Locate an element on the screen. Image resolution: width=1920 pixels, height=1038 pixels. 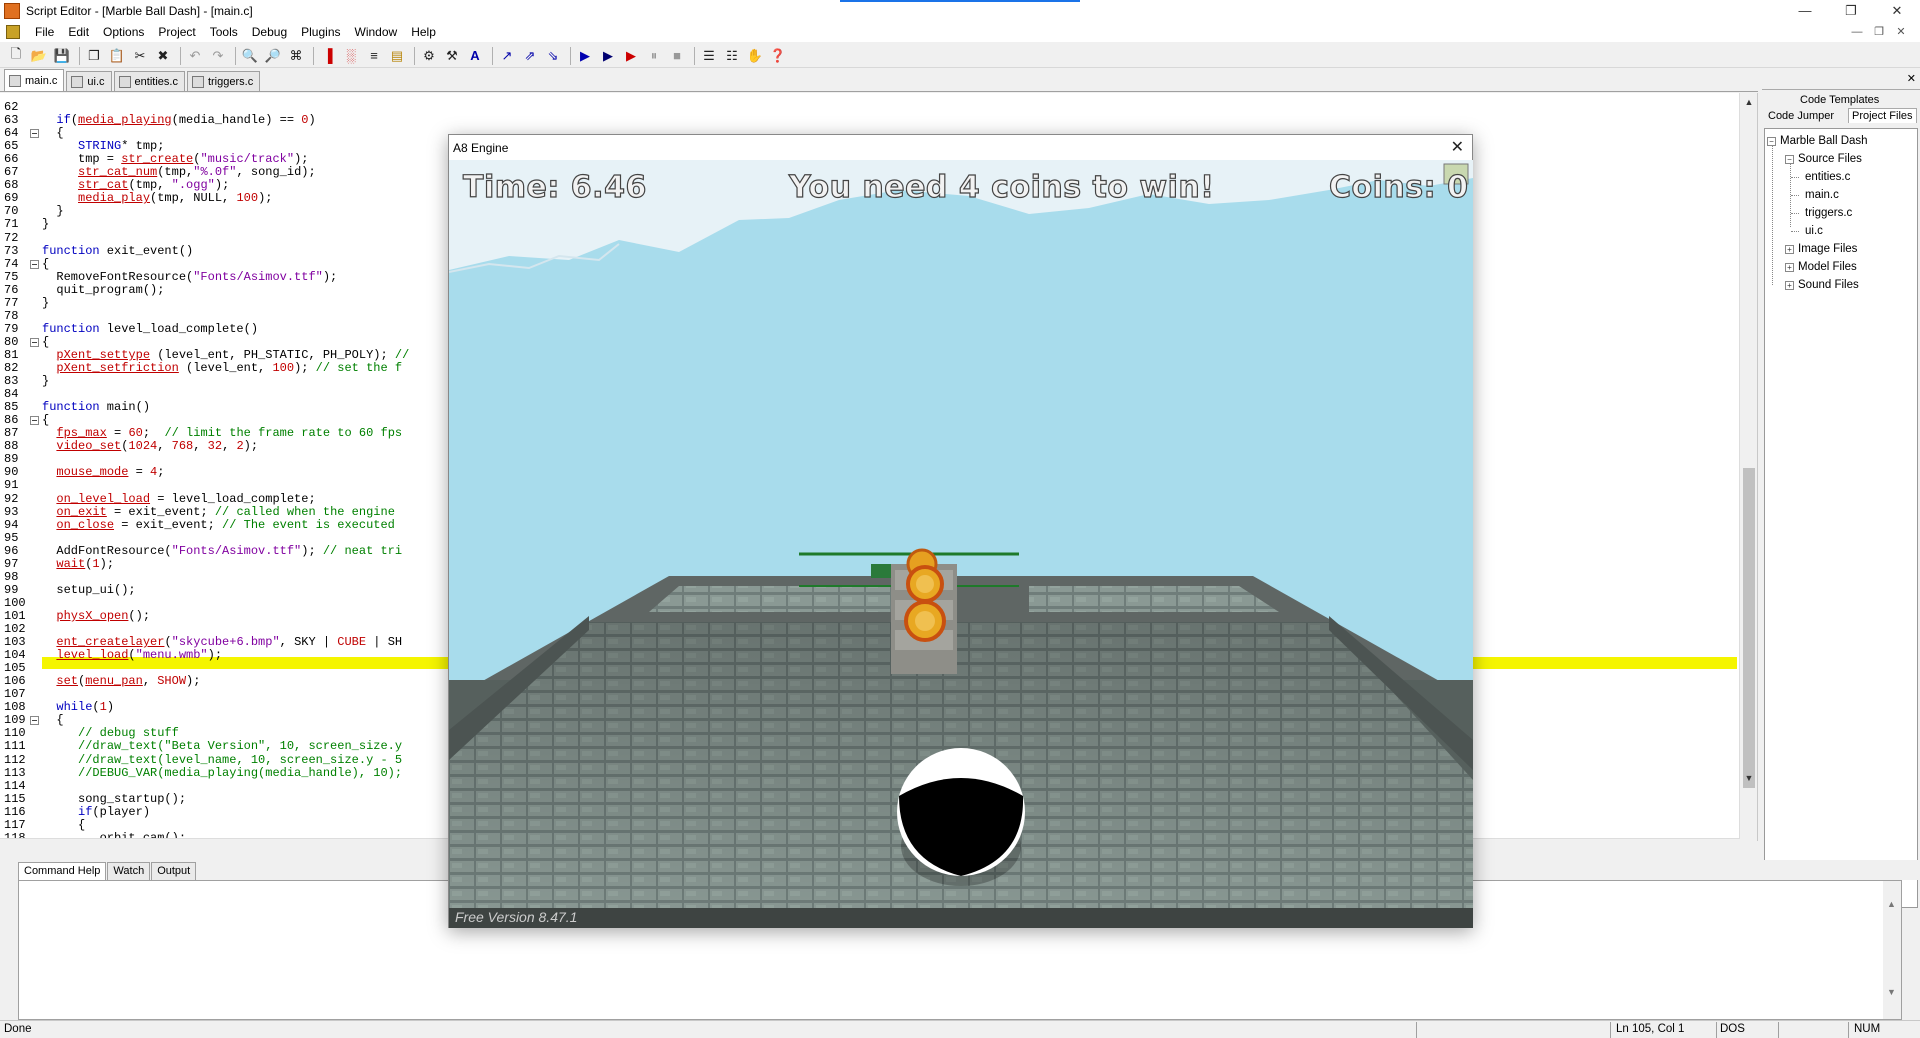
tree-model-files: + Model Files is located at coordinates (1821, 267).